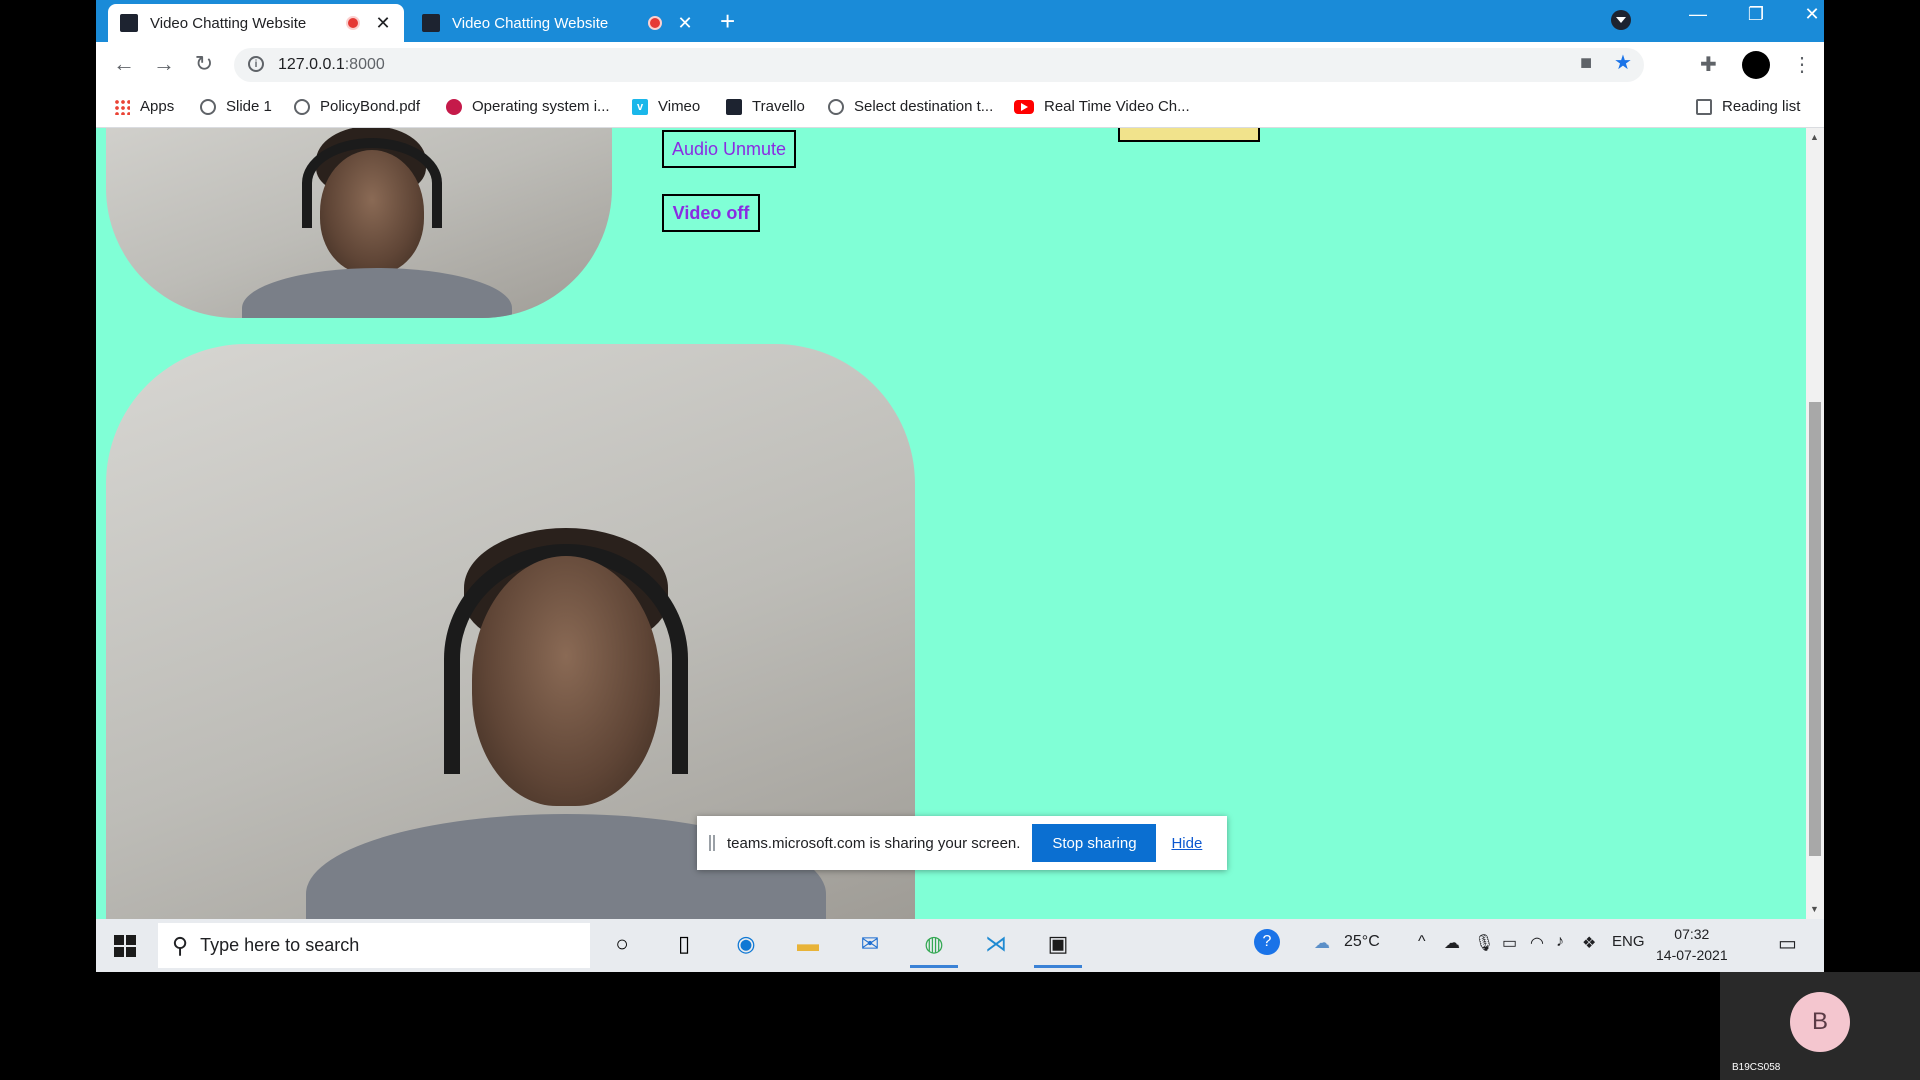 The image size is (1920, 1080). I want to click on cortana-icon: ○, so click(622, 944).